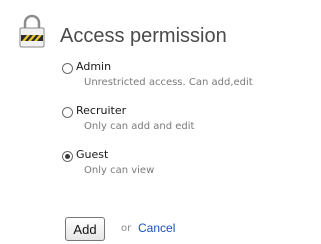  What do you see at coordinates (143, 36) in the screenshot?
I see `page-title: Access permission` at bounding box center [143, 36].